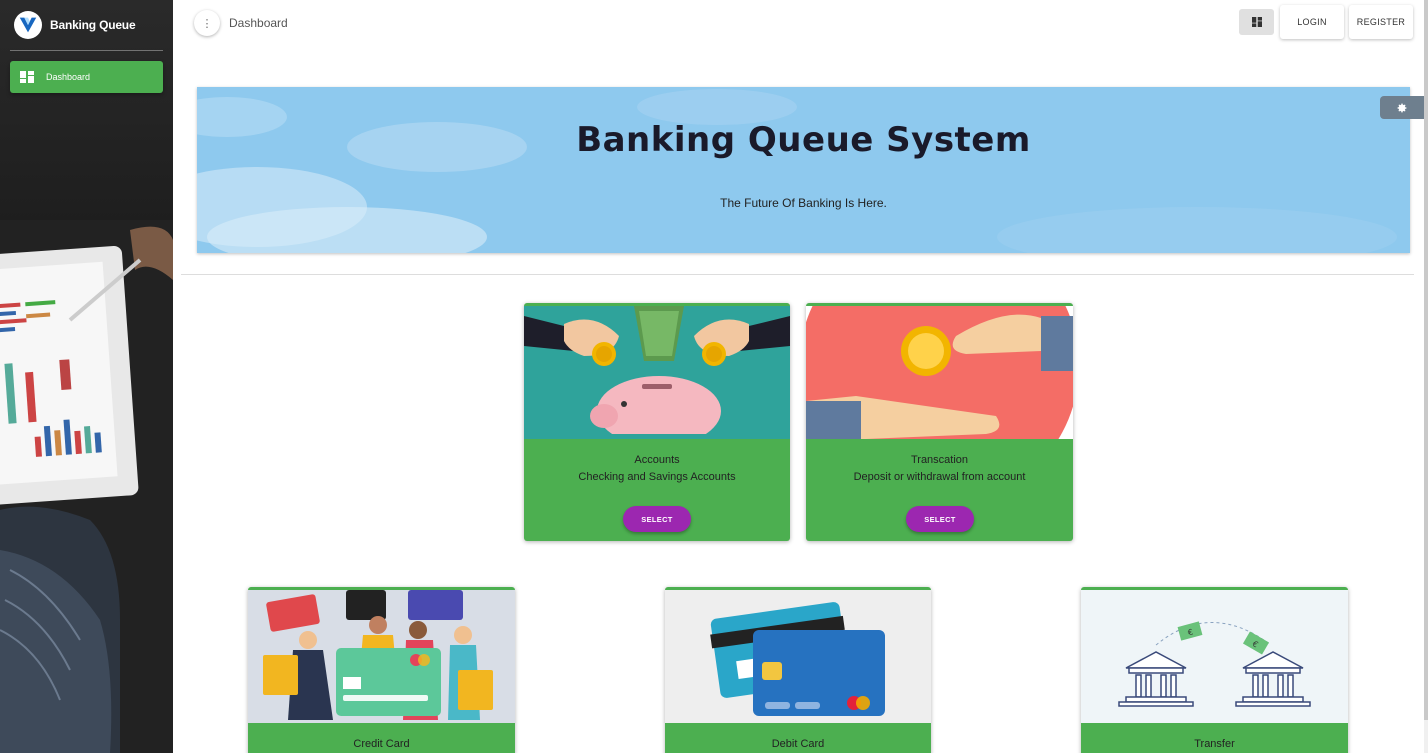 Image resolution: width=1428 pixels, height=753 pixels. What do you see at coordinates (797, 274) in the screenshot?
I see `section-divider` at bounding box center [797, 274].